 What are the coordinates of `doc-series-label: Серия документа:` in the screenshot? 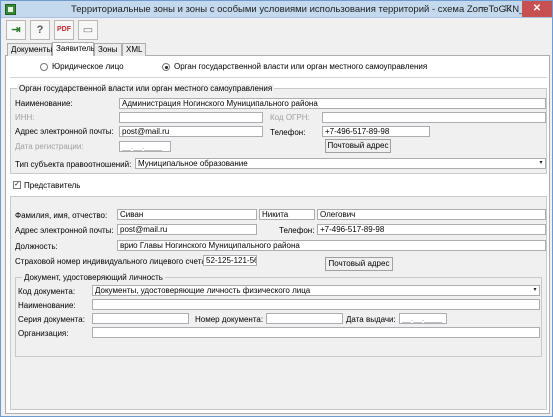 It's located at (51, 319).